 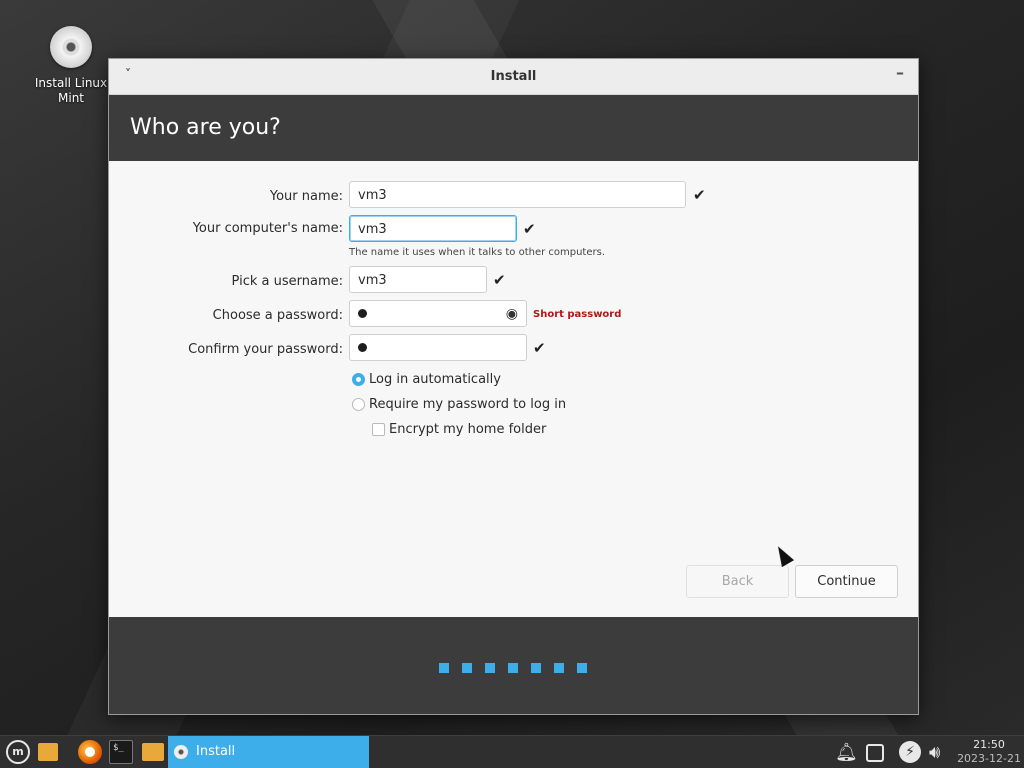 I want to click on progress-band, so click(x=513, y=665).